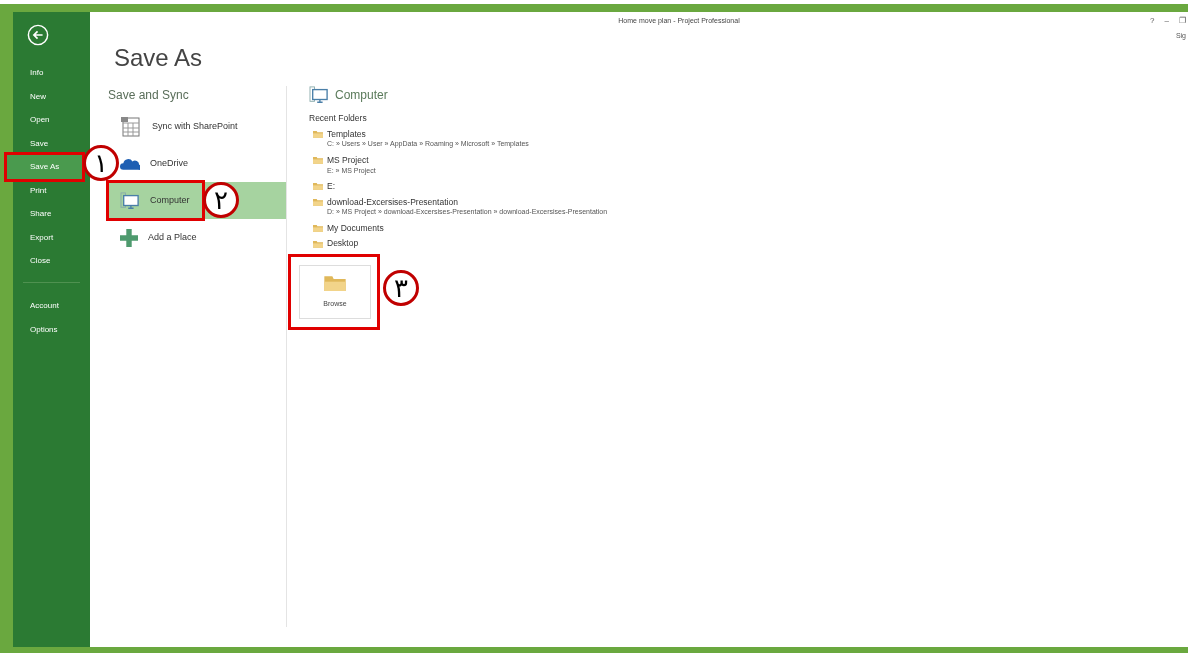  Describe the element at coordinates (51, 73) in the screenshot. I see `backstage-menu-item: Info` at that location.